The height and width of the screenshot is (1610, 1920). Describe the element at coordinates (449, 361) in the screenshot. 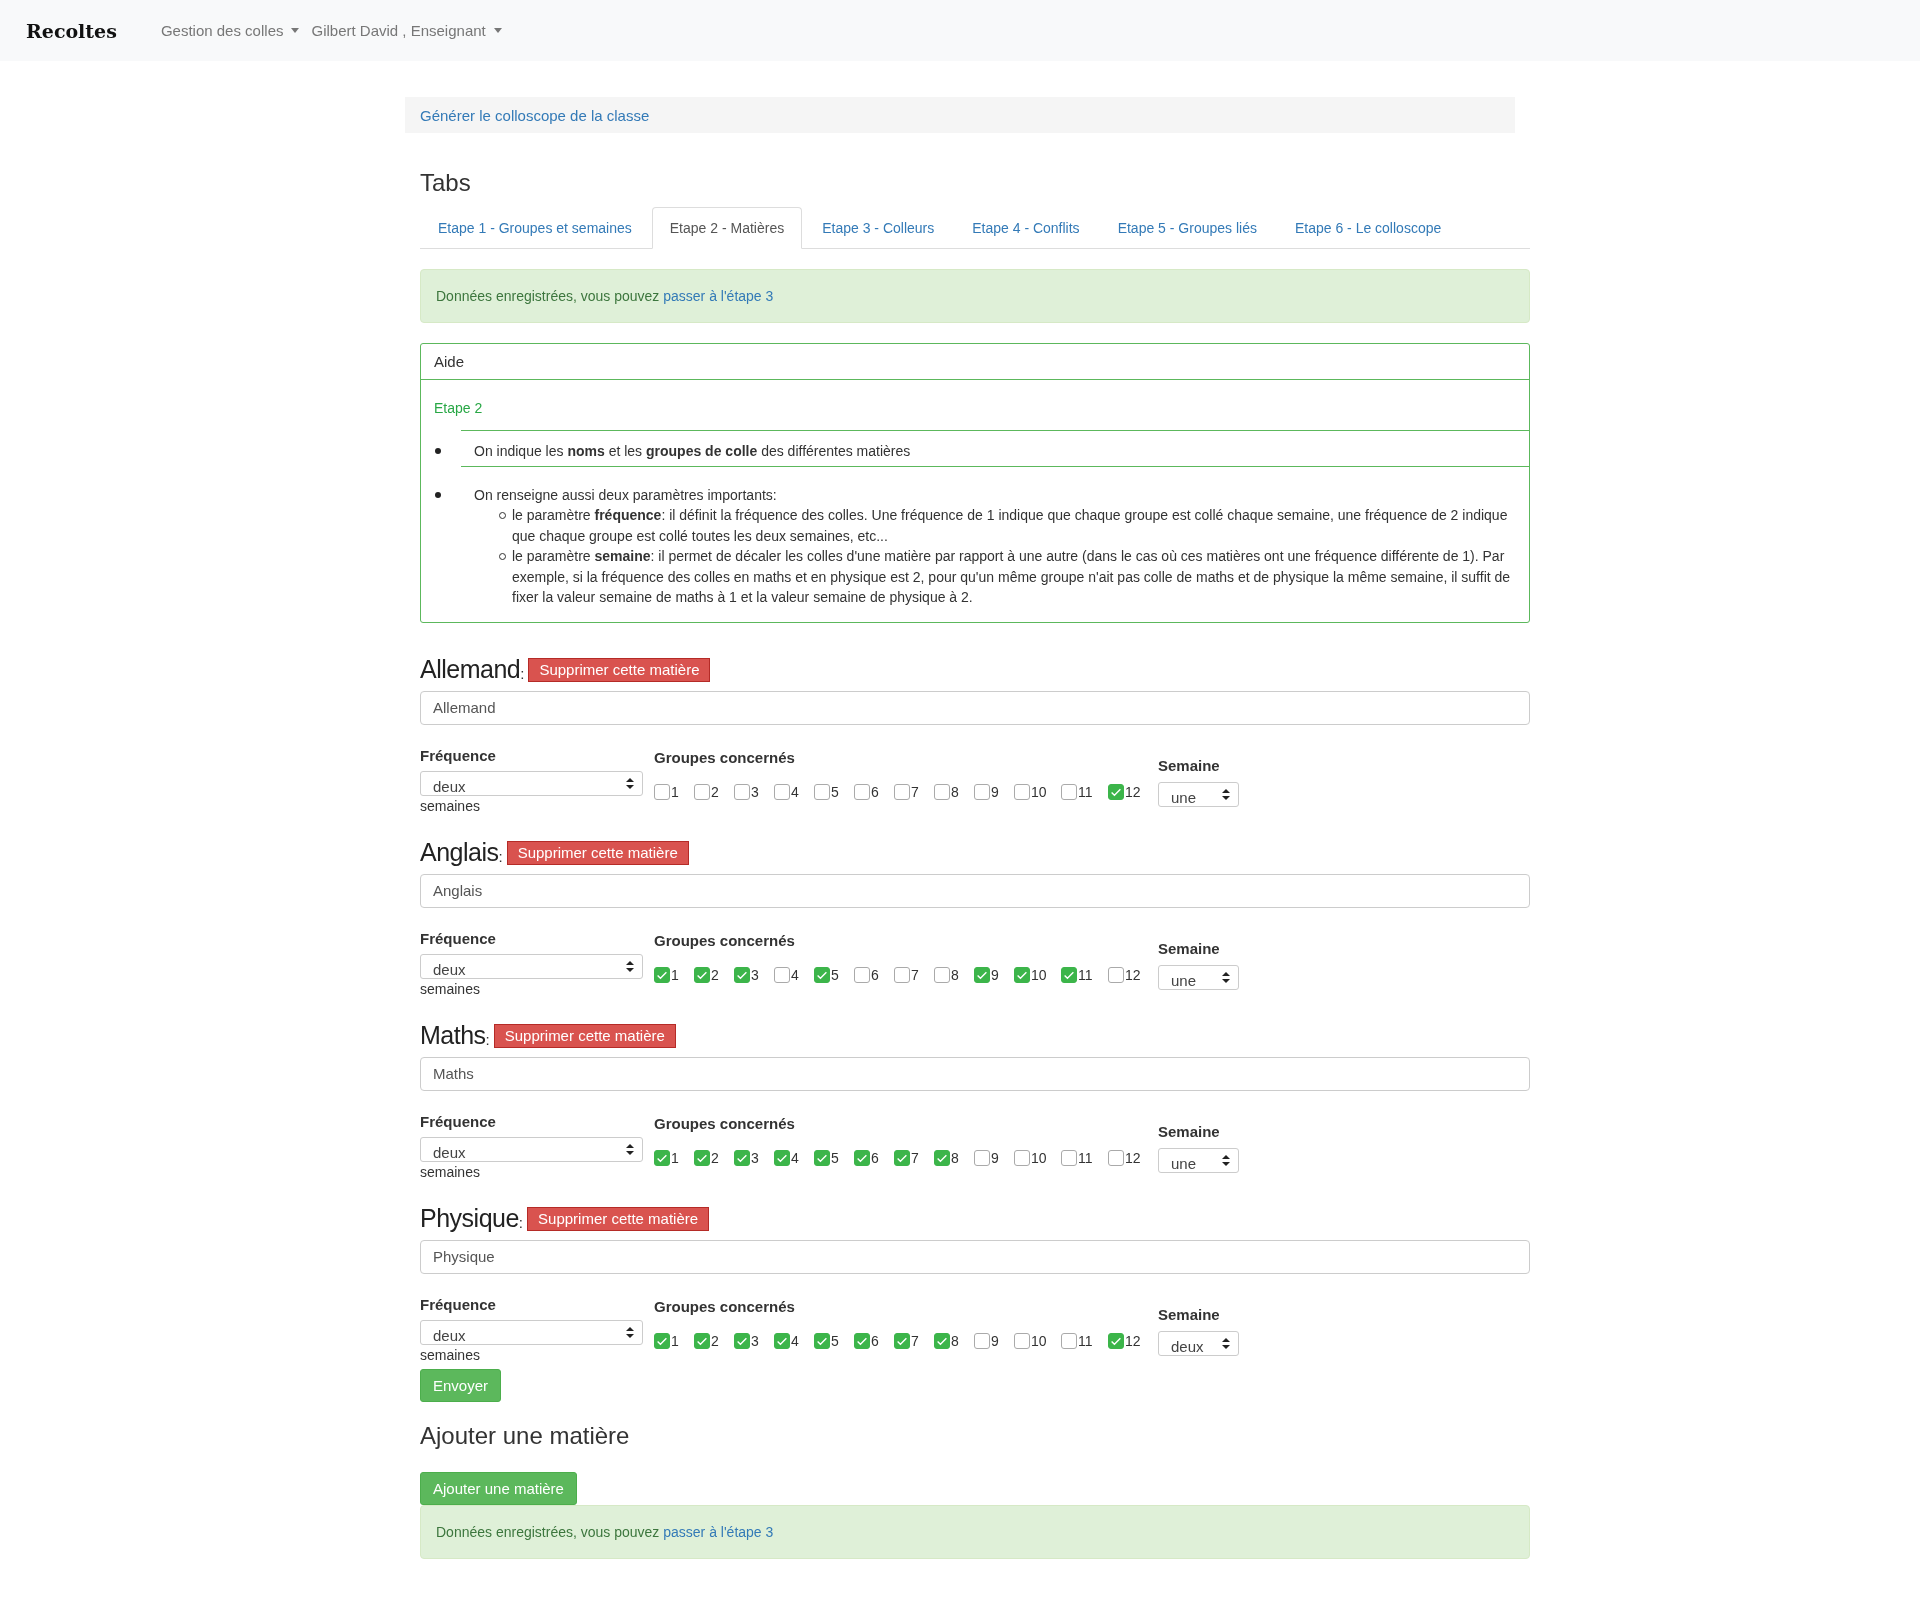

I see `panel-title: Aide` at that location.